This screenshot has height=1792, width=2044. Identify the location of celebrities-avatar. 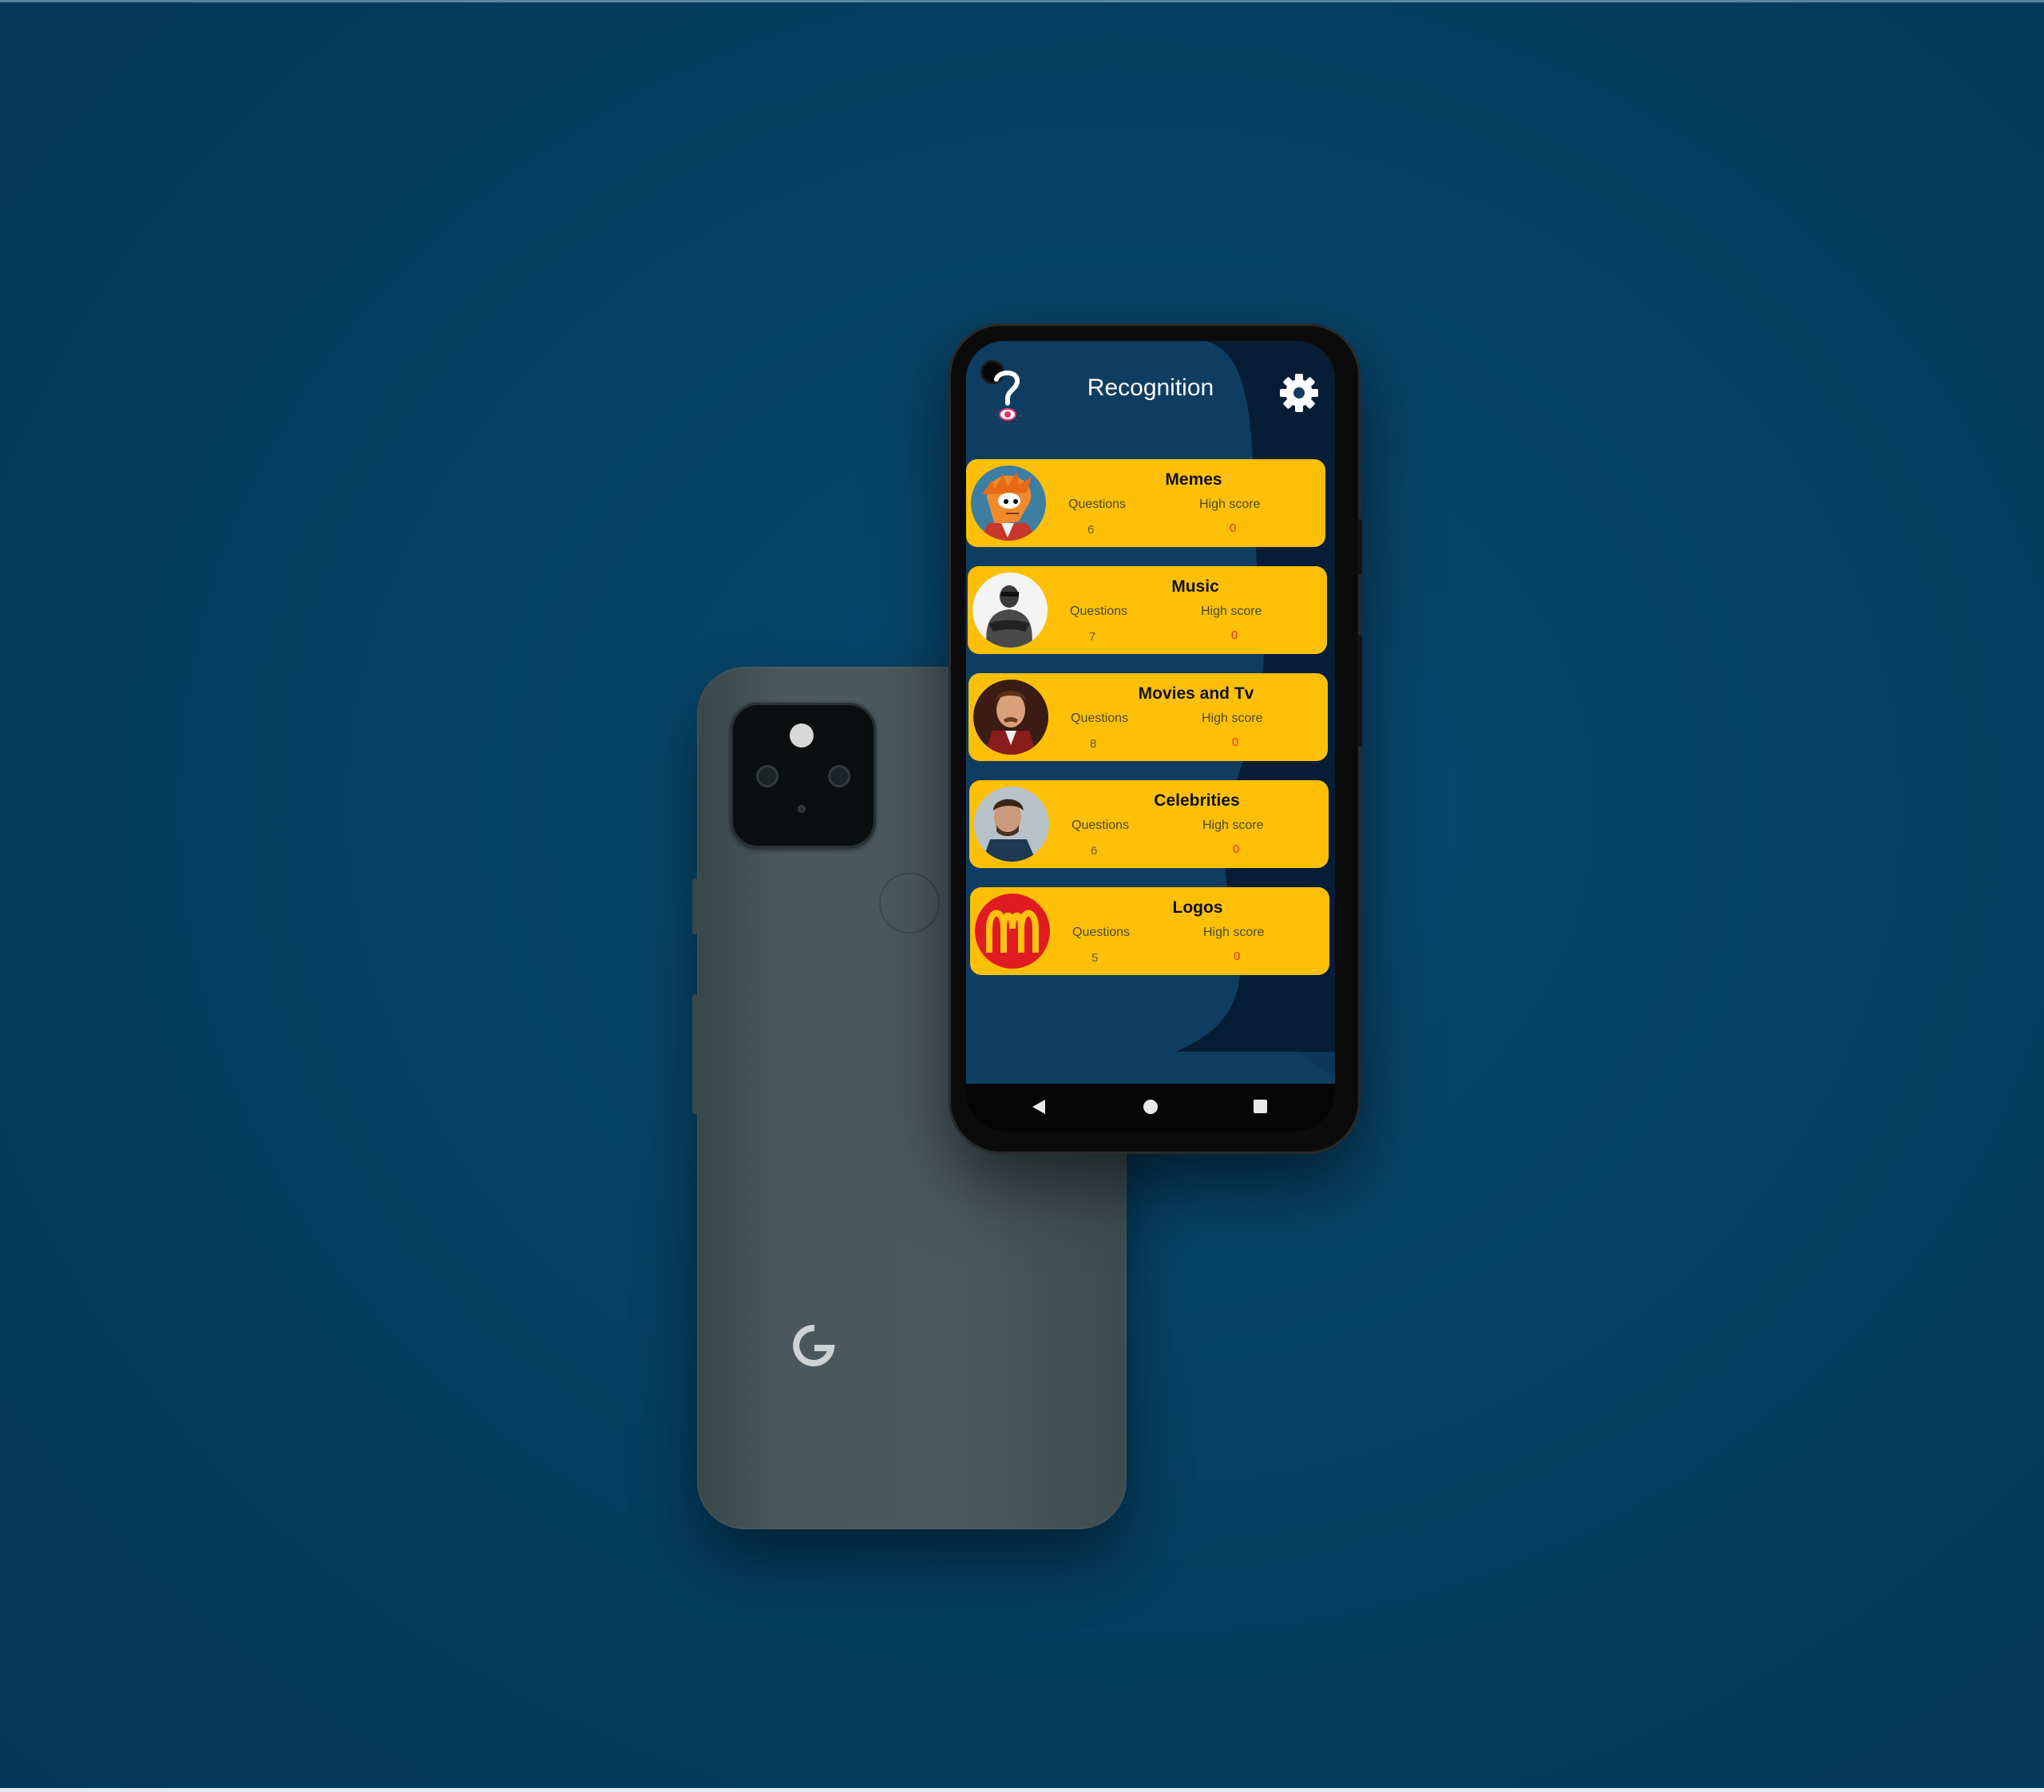
(1011, 824).